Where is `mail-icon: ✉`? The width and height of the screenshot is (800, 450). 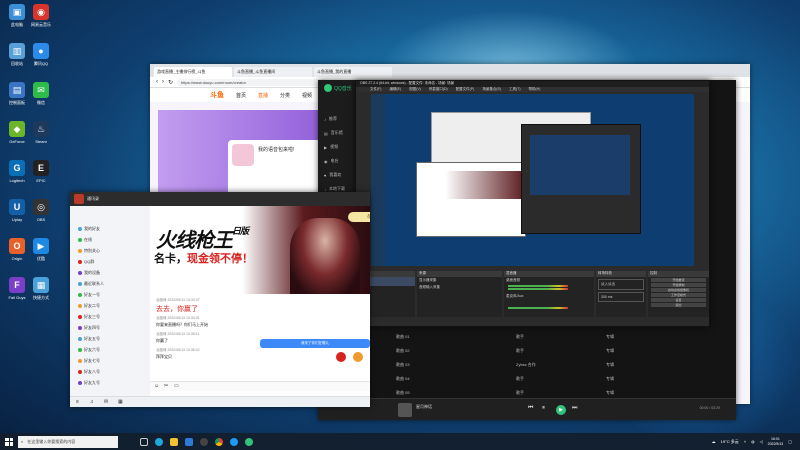 mail-icon: ✉ is located at coordinates (106, 402).